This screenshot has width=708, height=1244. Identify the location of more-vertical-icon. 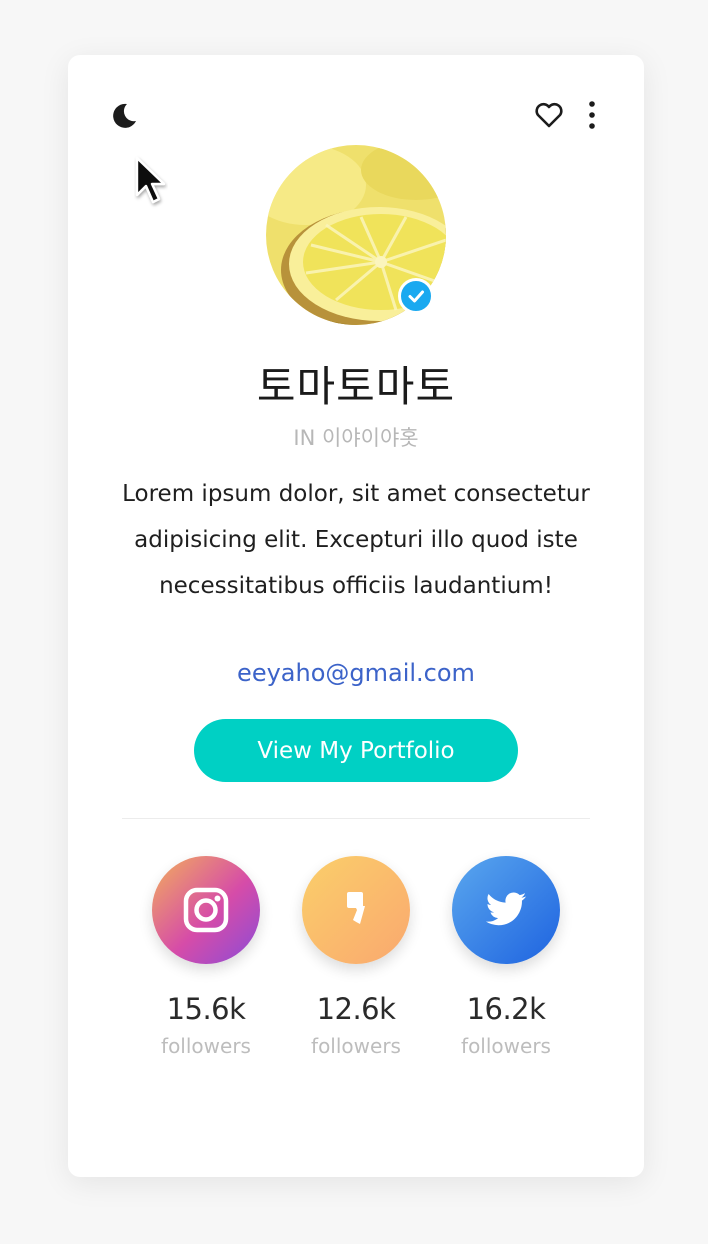
(592, 115).